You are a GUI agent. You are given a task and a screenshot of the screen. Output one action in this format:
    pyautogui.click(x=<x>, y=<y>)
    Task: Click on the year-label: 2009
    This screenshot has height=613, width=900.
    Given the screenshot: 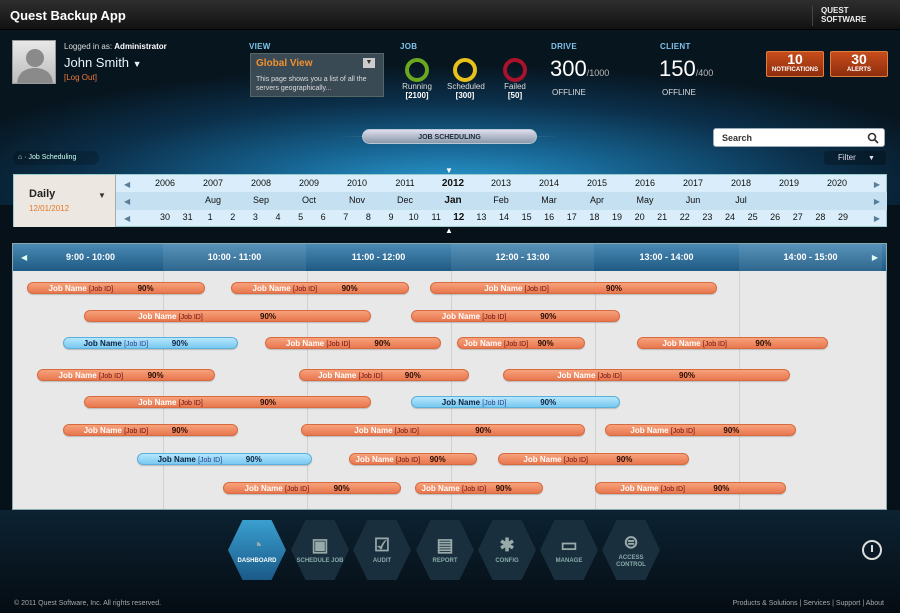 What is the action you would take?
    pyautogui.click(x=309, y=183)
    